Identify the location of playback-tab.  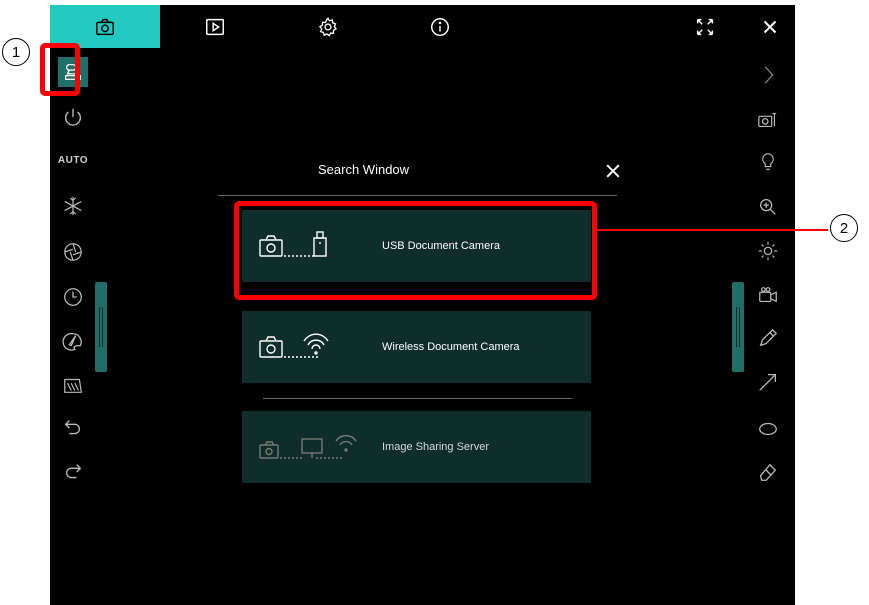
(215, 26).